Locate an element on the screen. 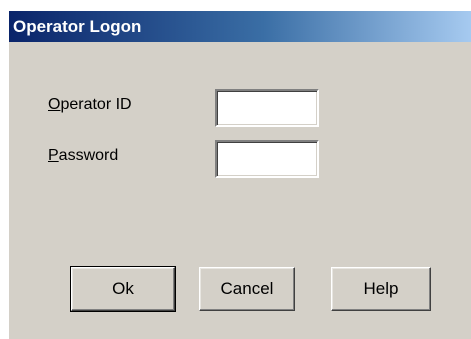 This screenshot has height=339, width=471. operator-id-label-mnemonic: O is located at coordinates (54, 104).